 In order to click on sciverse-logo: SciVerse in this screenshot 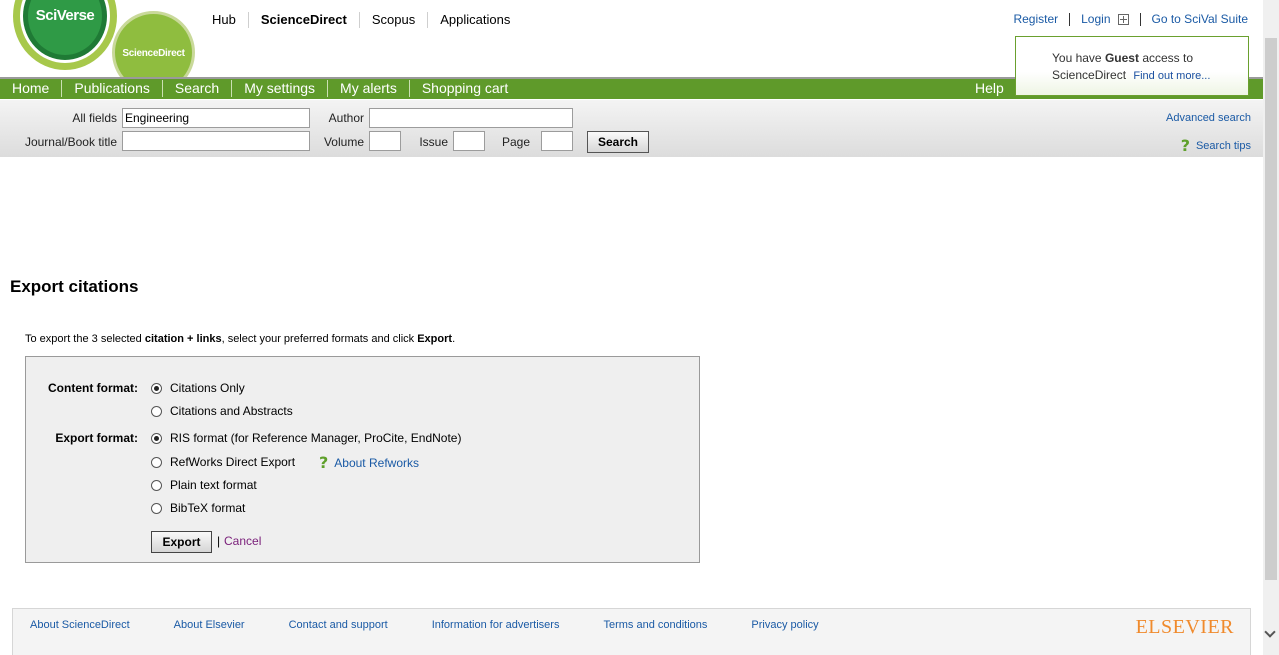, I will do `click(65, 35)`.